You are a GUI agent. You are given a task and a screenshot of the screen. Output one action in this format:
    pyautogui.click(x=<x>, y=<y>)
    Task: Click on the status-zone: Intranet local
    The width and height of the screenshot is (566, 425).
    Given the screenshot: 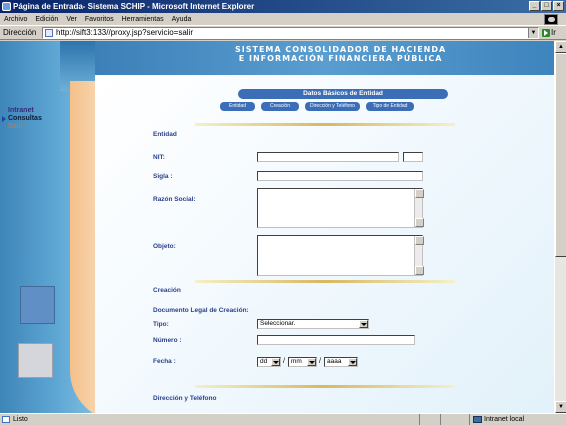 What is the action you would take?
    pyautogui.click(x=518, y=419)
    